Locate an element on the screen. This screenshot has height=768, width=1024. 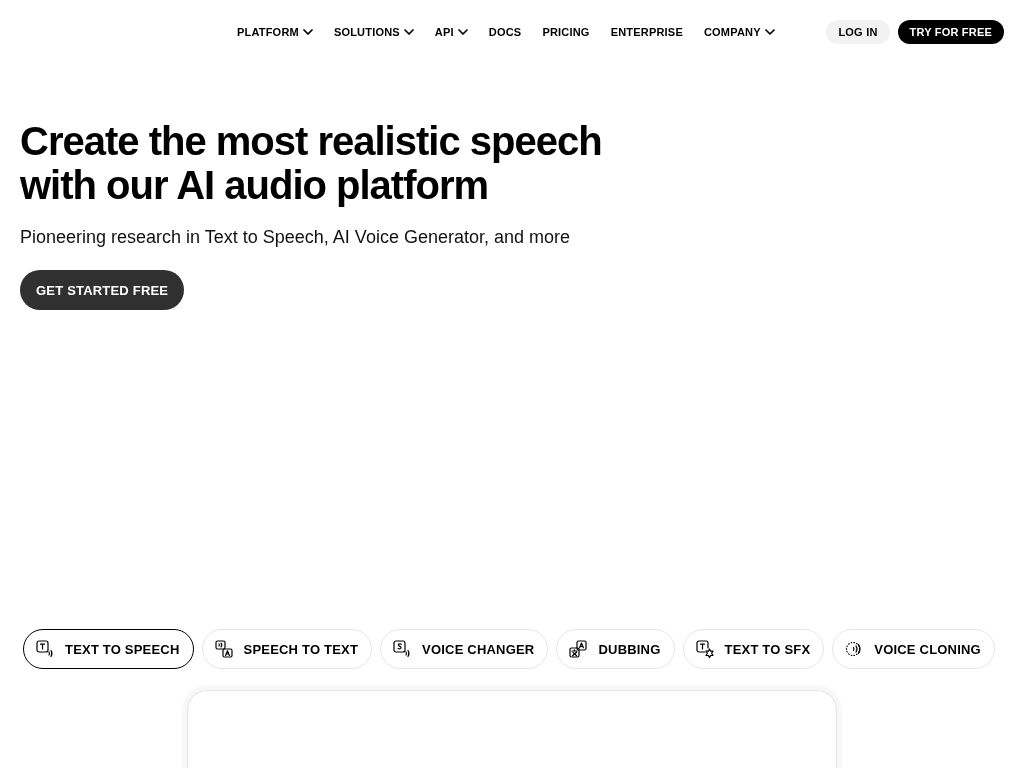
feature-tab: TEXT TO SPEECH is located at coordinates (108, 649).